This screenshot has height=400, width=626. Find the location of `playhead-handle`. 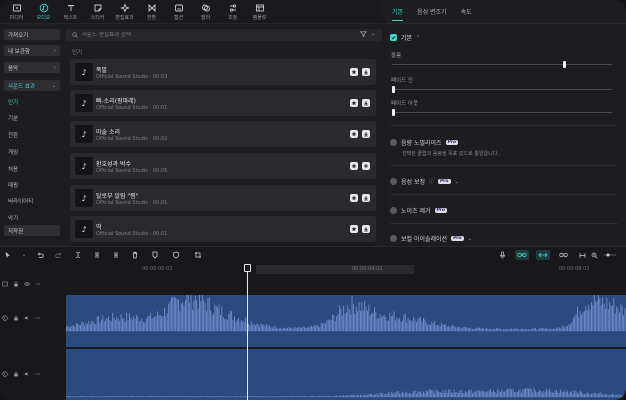

playhead-handle is located at coordinates (247, 268).